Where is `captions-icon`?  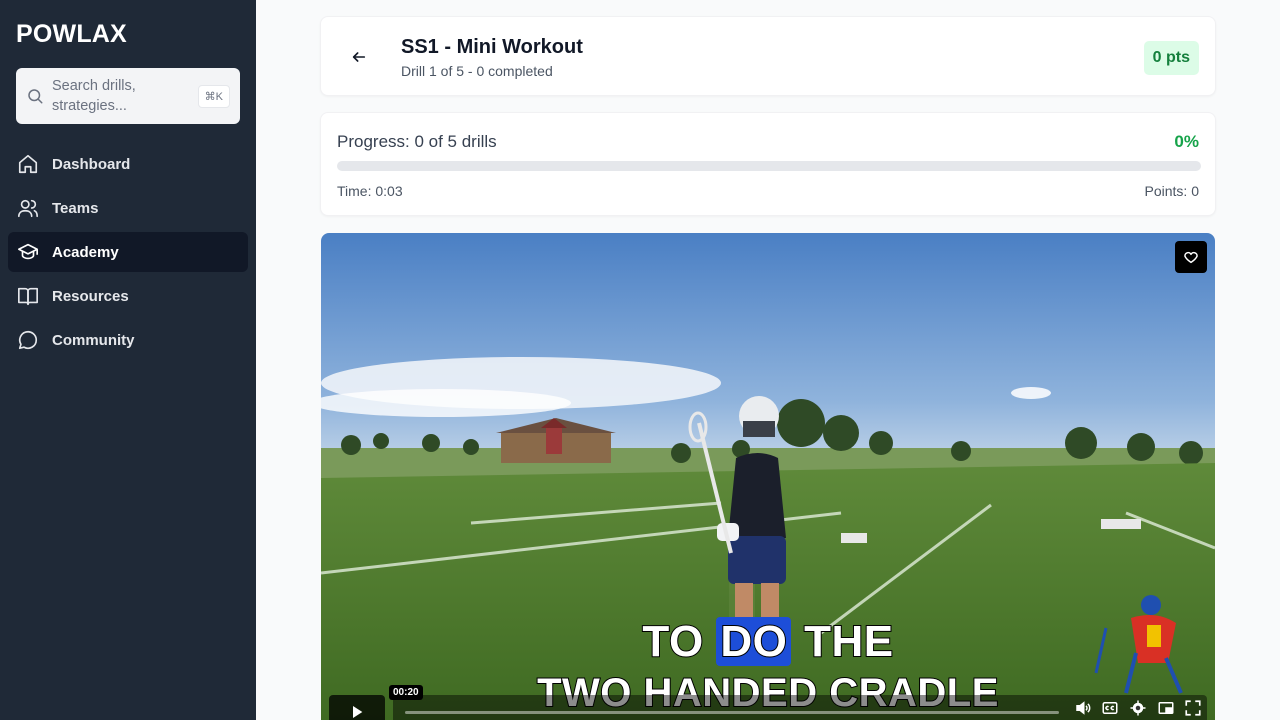 captions-icon is located at coordinates (1110, 708).